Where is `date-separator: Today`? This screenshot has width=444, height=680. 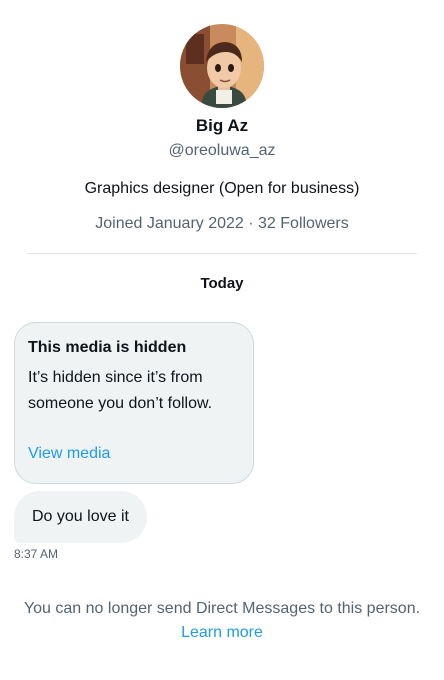 date-separator: Today is located at coordinates (222, 283).